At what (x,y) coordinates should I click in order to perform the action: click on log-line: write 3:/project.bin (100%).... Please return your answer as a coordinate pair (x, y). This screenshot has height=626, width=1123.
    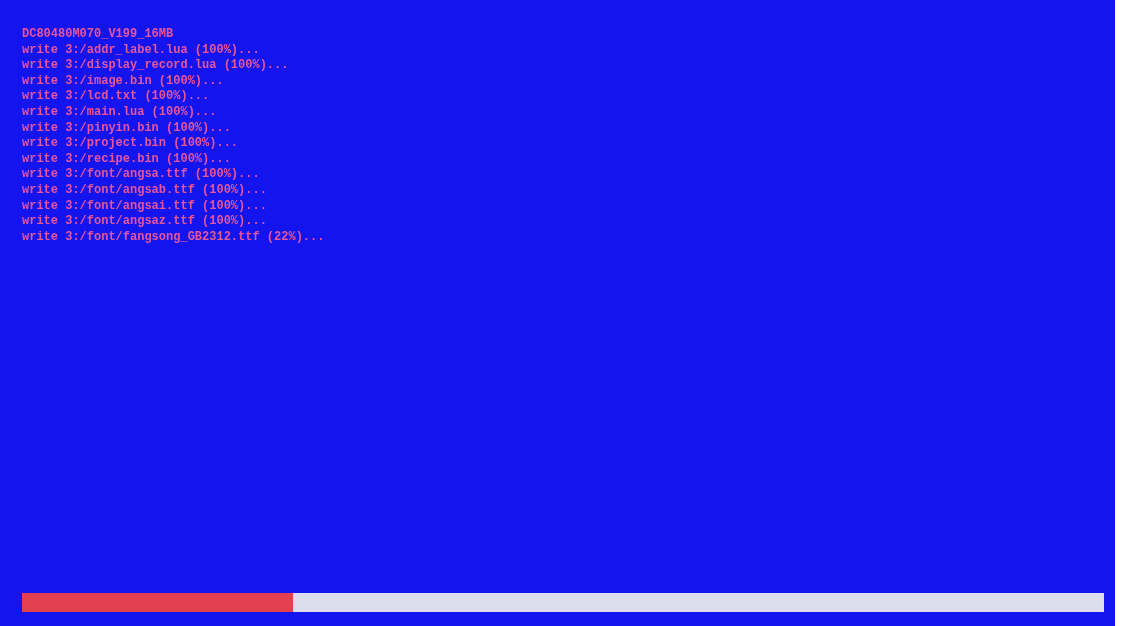
    Looking at the image, I should click on (131, 144).